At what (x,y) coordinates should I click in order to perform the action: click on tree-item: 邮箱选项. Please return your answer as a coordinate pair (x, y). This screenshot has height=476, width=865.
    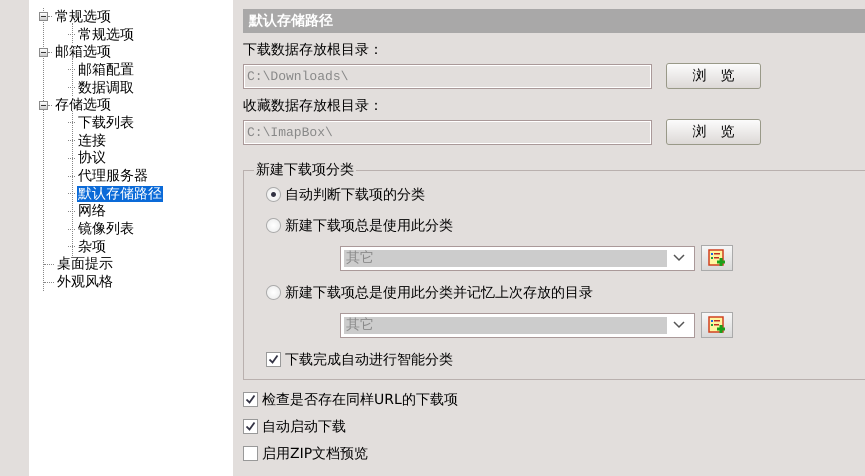
    Looking at the image, I should click on (83, 52).